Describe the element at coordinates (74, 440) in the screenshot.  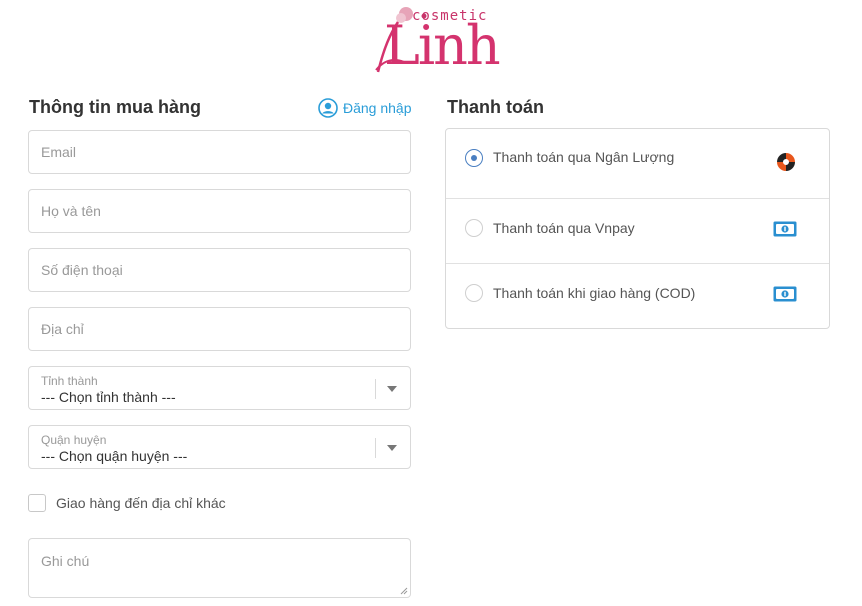
I see `district-select-label: Quận huyện` at that location.